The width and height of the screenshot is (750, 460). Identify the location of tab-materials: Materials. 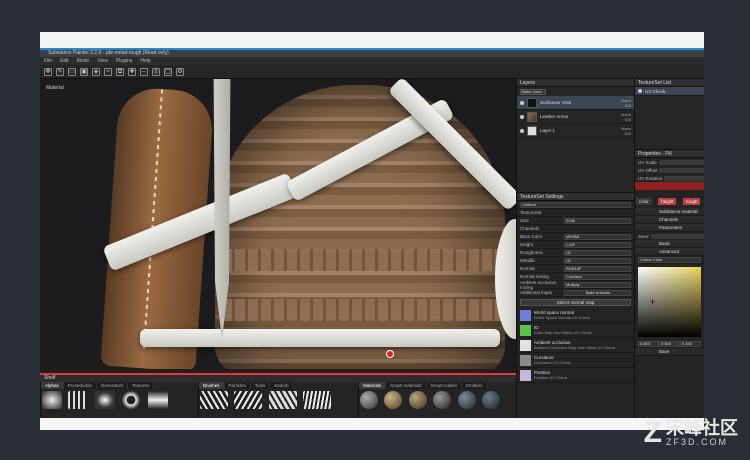
(373, 385).